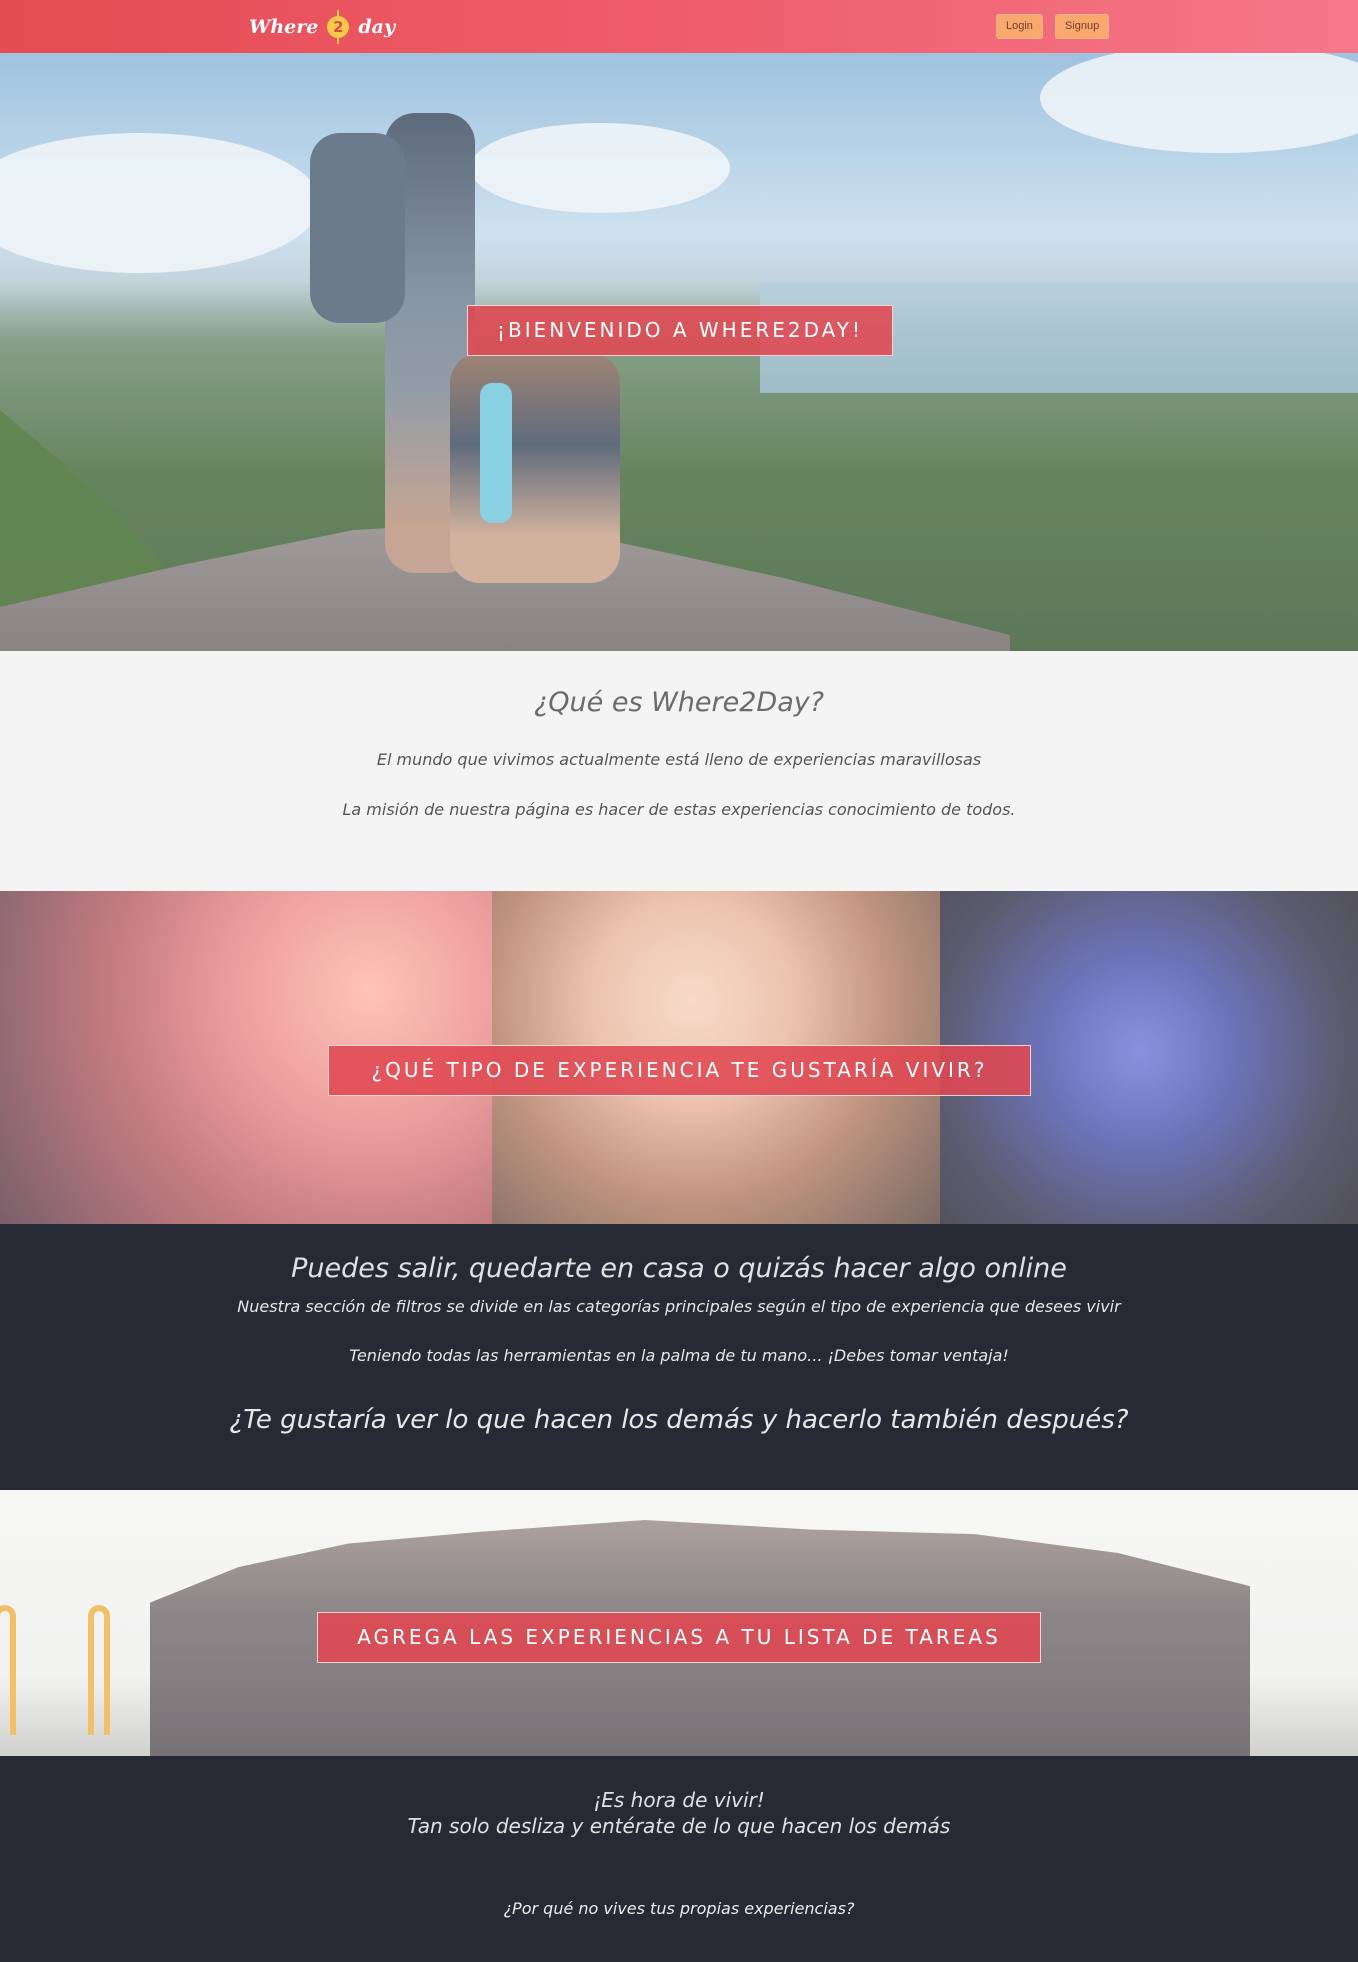 This screenshot has width=1358, height=1962. I want to click on lightbulb-icon: 2, so click(338, 27).